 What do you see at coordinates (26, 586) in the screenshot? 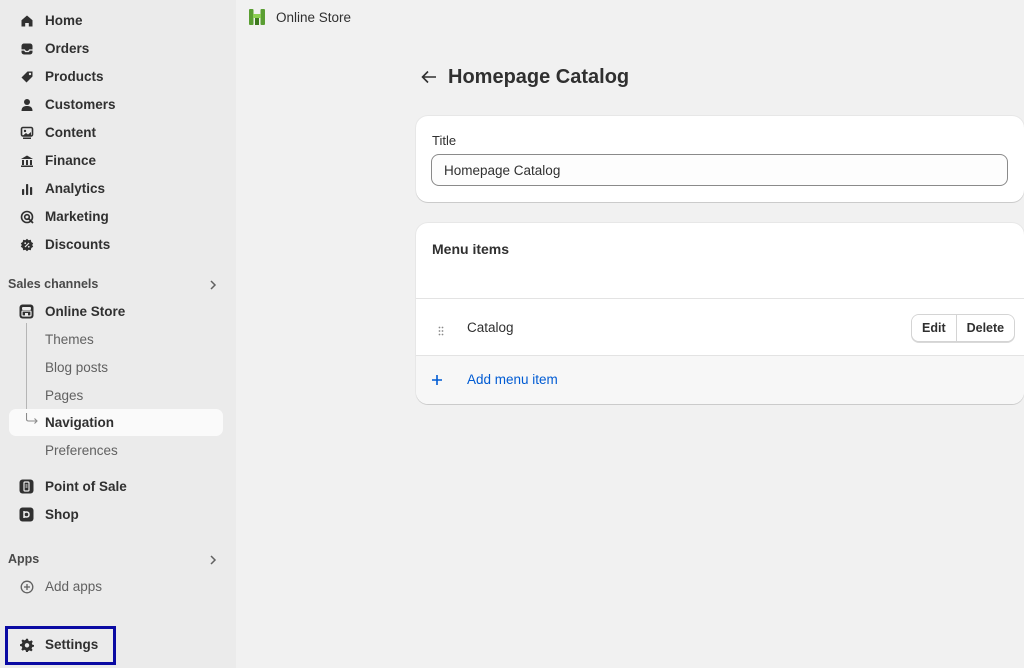
I see `plus-circle-icon` at bounding box center [26, 586].